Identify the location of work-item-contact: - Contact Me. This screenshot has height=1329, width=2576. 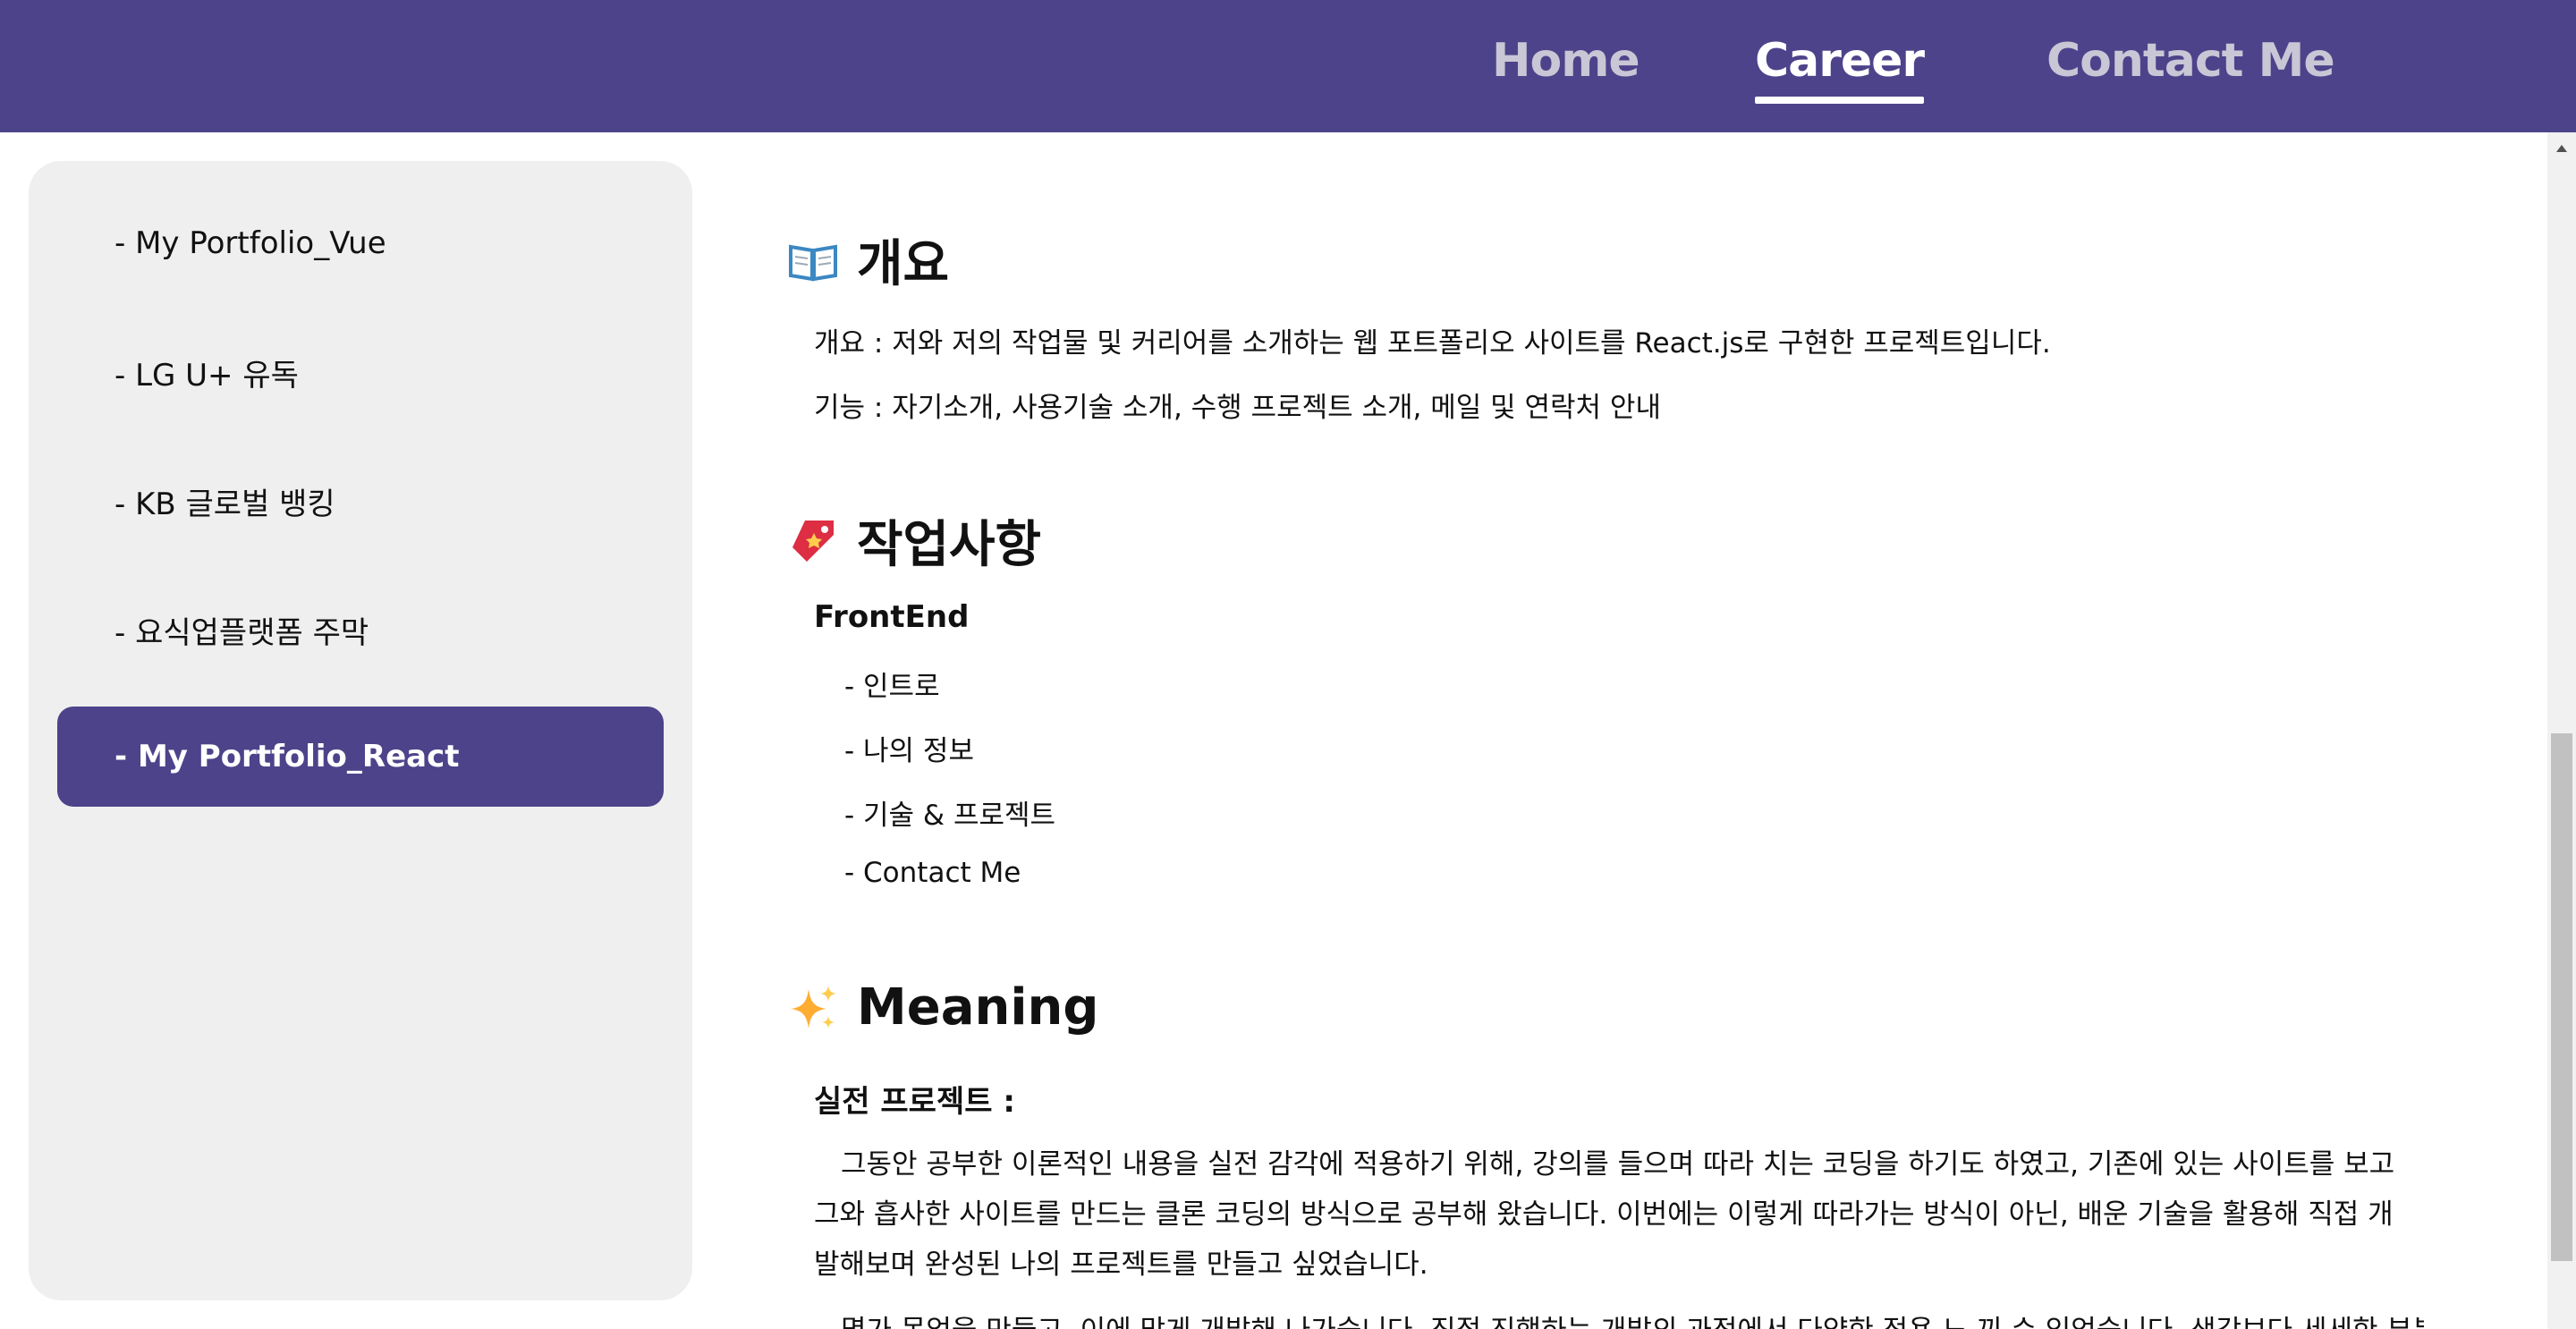
(932, 873).